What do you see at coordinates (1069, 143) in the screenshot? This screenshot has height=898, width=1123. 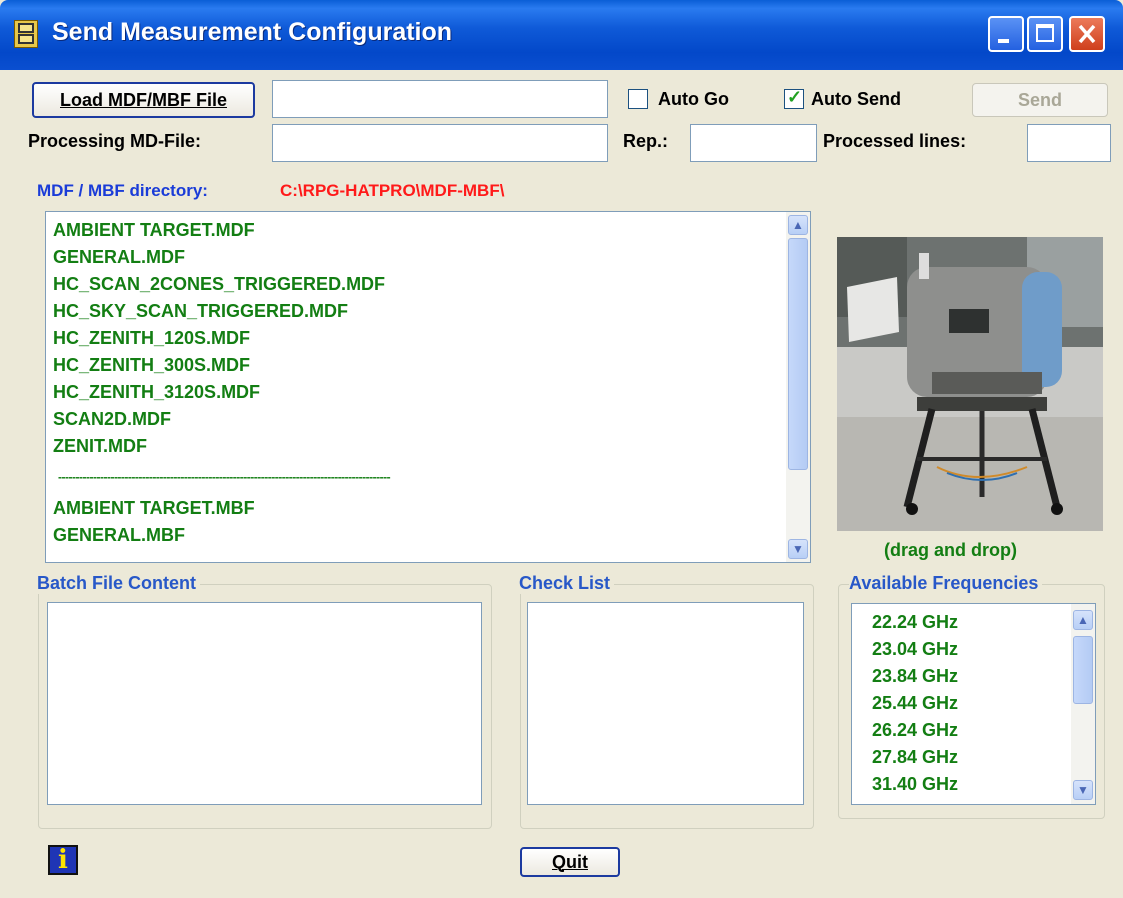 I see `processed-lines-field` at bounding box center [1069, 143].